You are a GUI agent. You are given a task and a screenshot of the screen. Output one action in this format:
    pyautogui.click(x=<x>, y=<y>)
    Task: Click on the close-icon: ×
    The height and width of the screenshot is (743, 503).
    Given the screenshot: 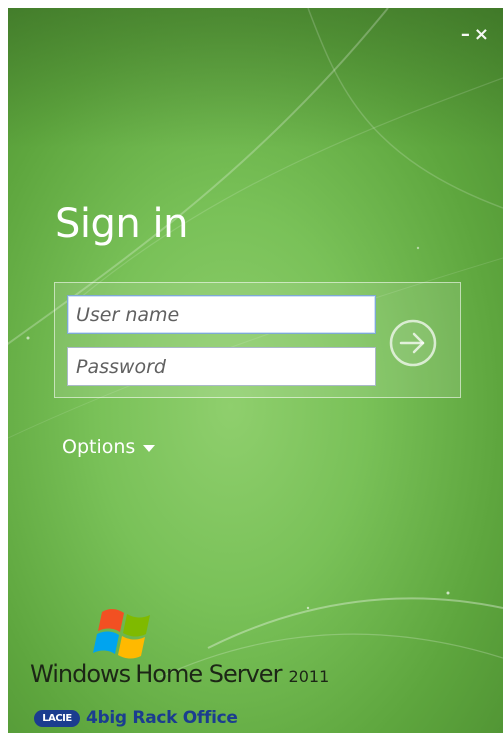 What is the action you would take?
    pyautogui.click(x=481, y=35)
    